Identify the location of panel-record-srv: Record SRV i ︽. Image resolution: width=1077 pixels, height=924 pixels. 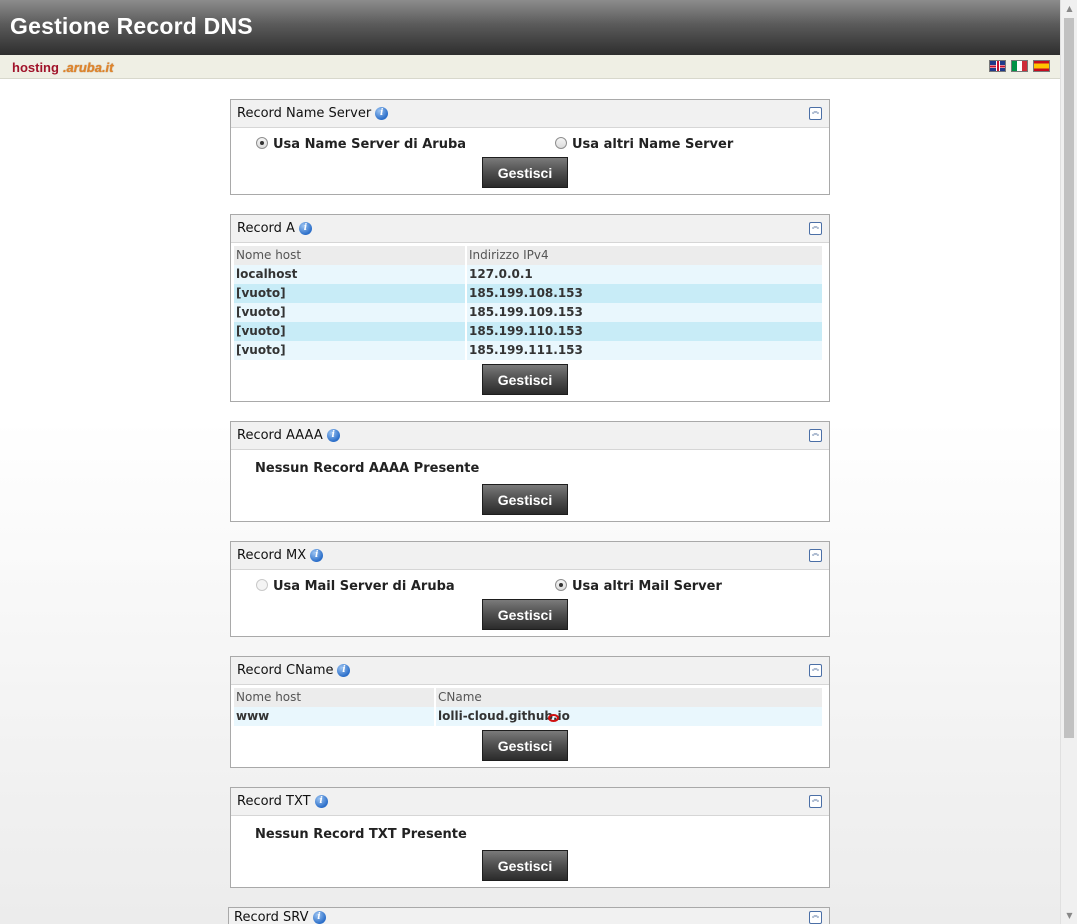
(529, 915).